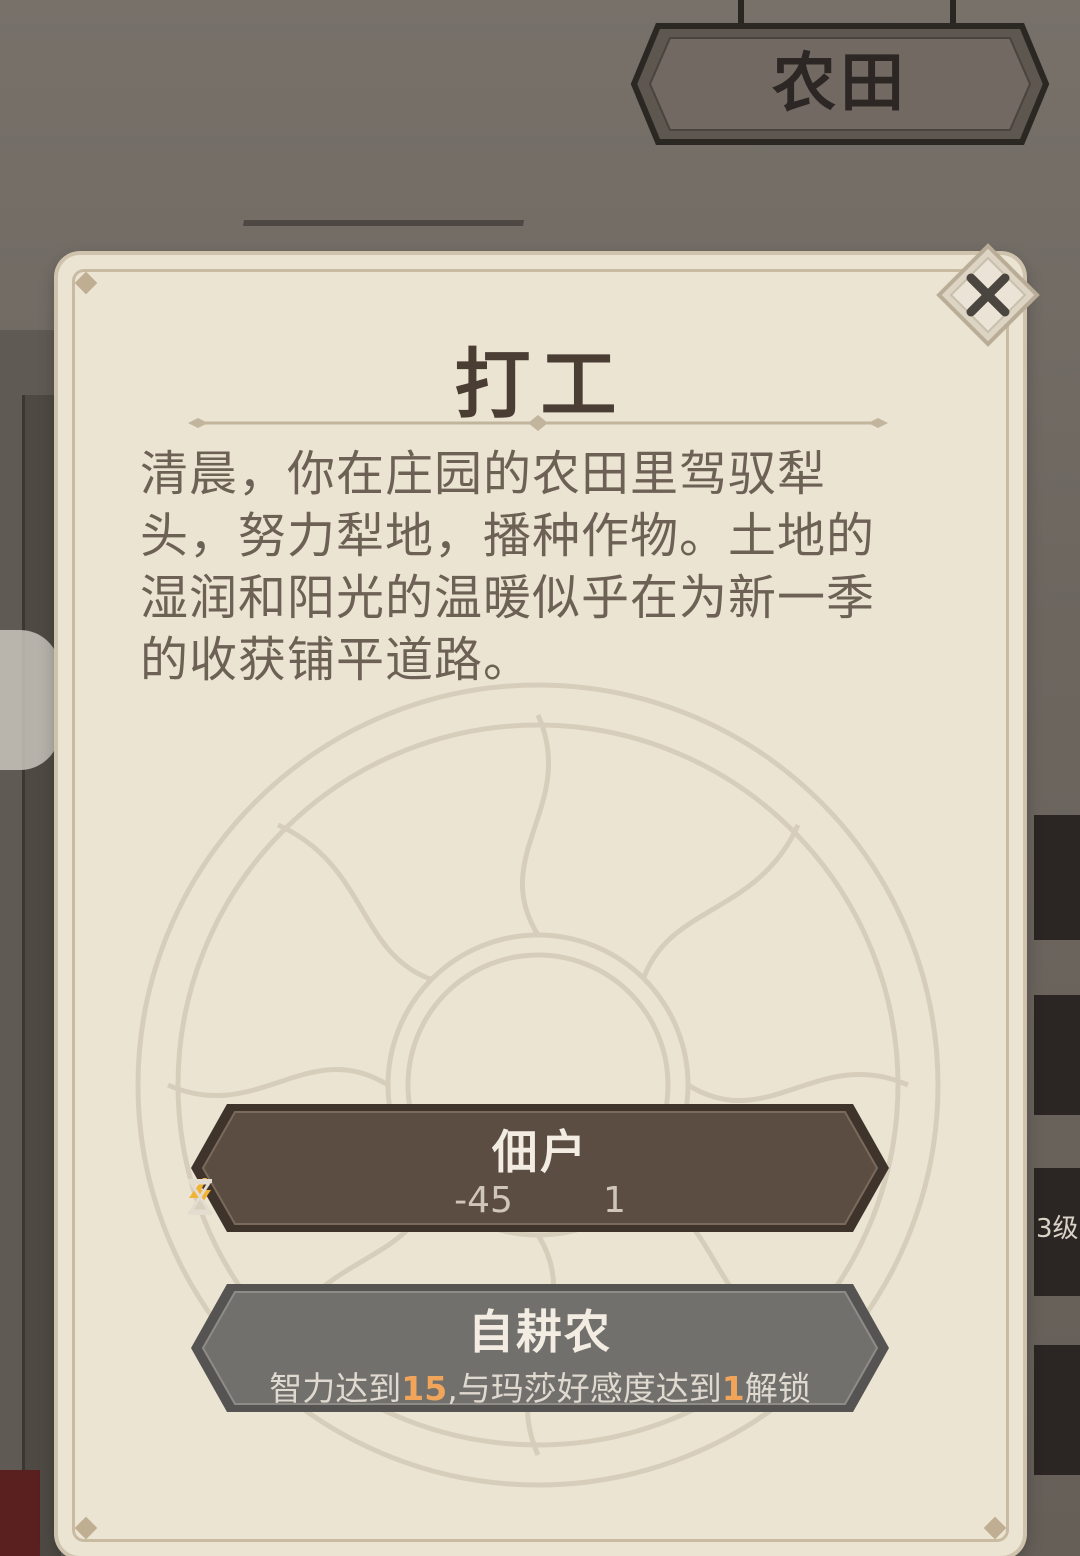  What do you see at coordinates (483, 1200) in the screenshot?
I see `energy-cost-value: -45` at bounding box center [483, 1200].